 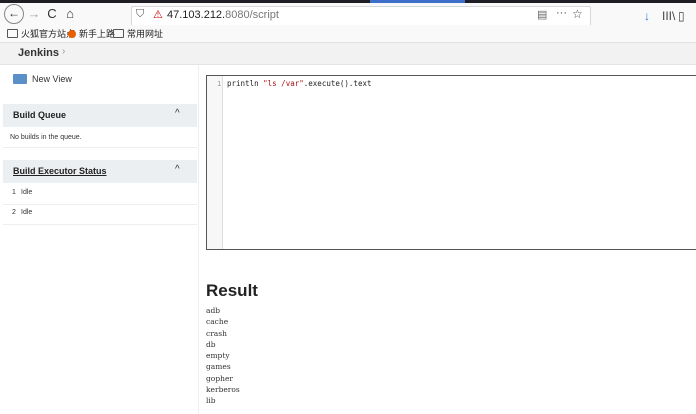 I want to click on home-icon: ⌂, so click(x=70, y=14).